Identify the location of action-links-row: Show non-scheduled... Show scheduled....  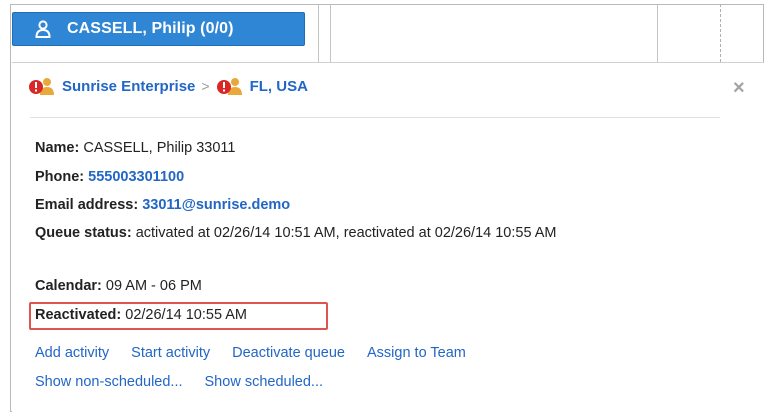
(190, 382).